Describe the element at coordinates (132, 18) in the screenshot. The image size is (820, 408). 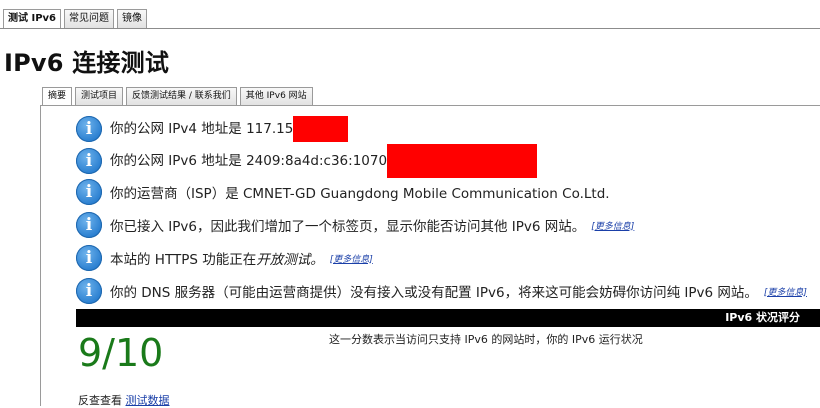
I see `tab-mirrors: 镜像` at that location.